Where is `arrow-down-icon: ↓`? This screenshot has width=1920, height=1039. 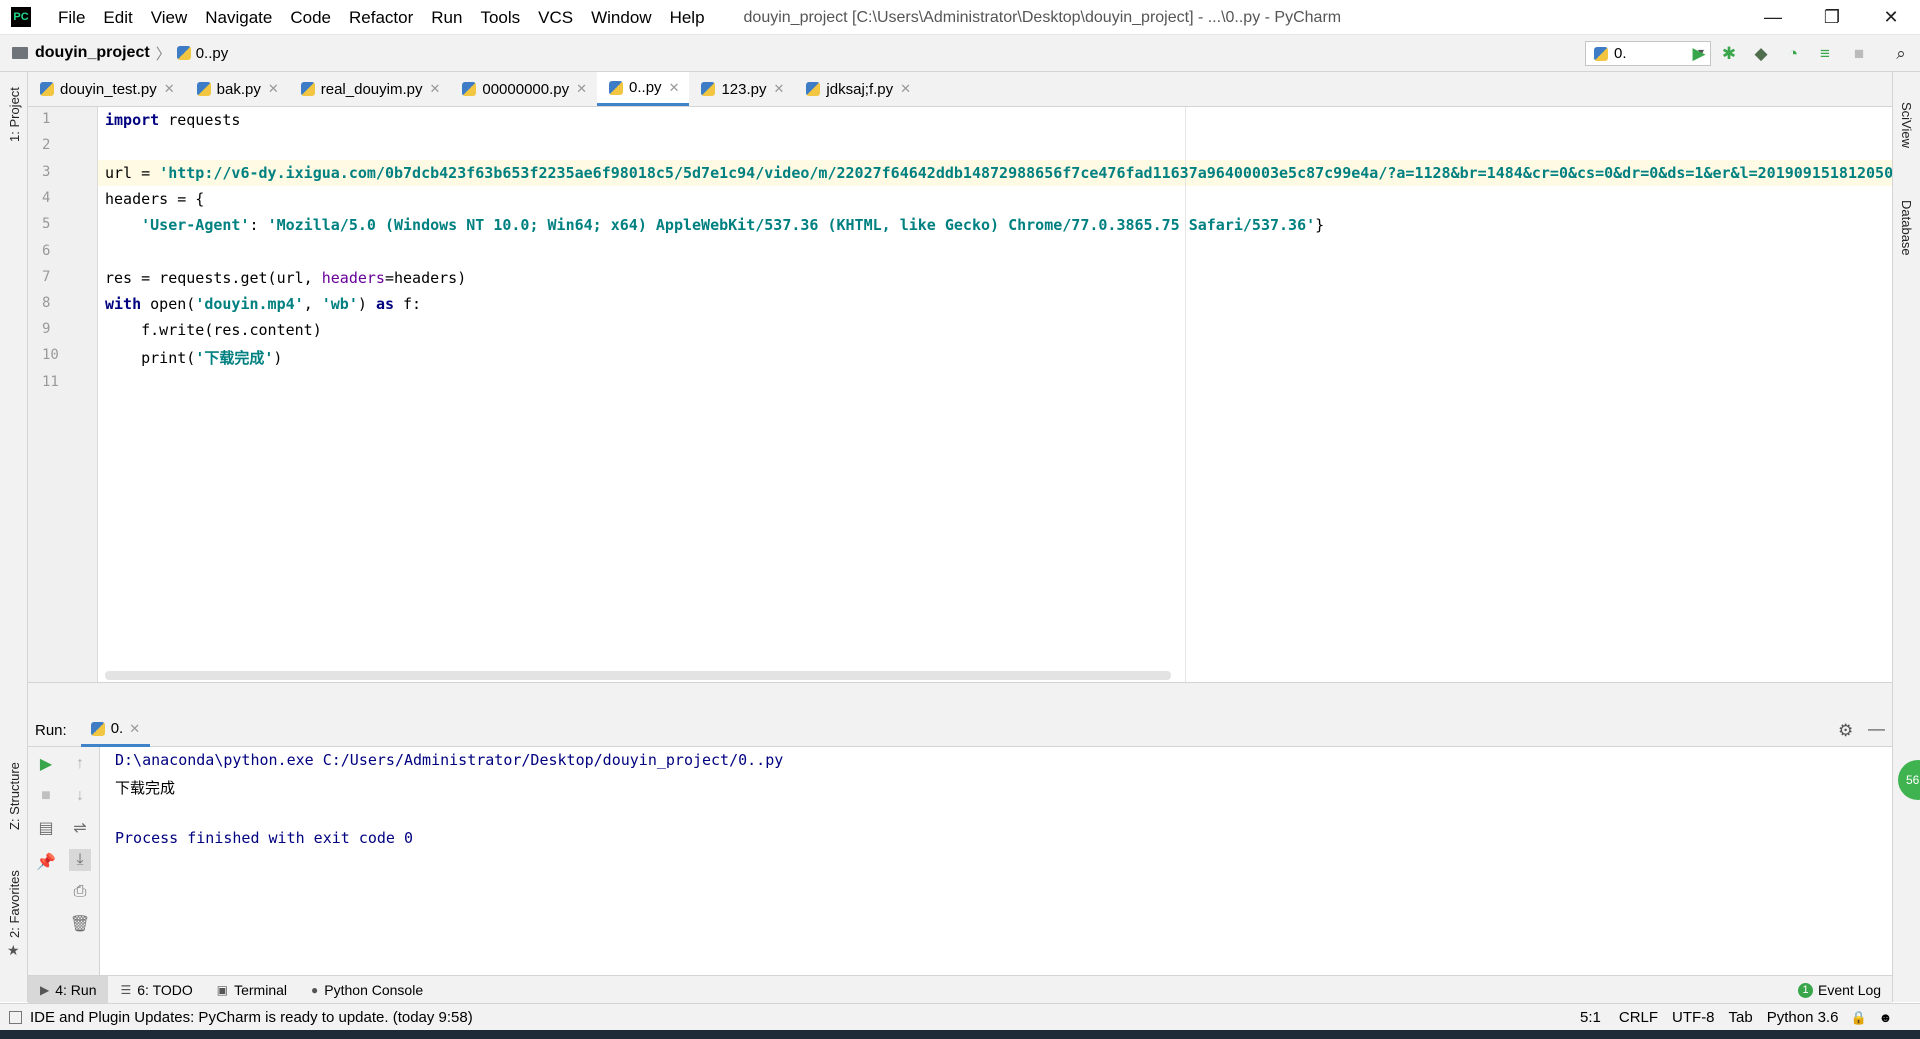
arrow-down-icon: ↓ is located at coordinates (80, 796).